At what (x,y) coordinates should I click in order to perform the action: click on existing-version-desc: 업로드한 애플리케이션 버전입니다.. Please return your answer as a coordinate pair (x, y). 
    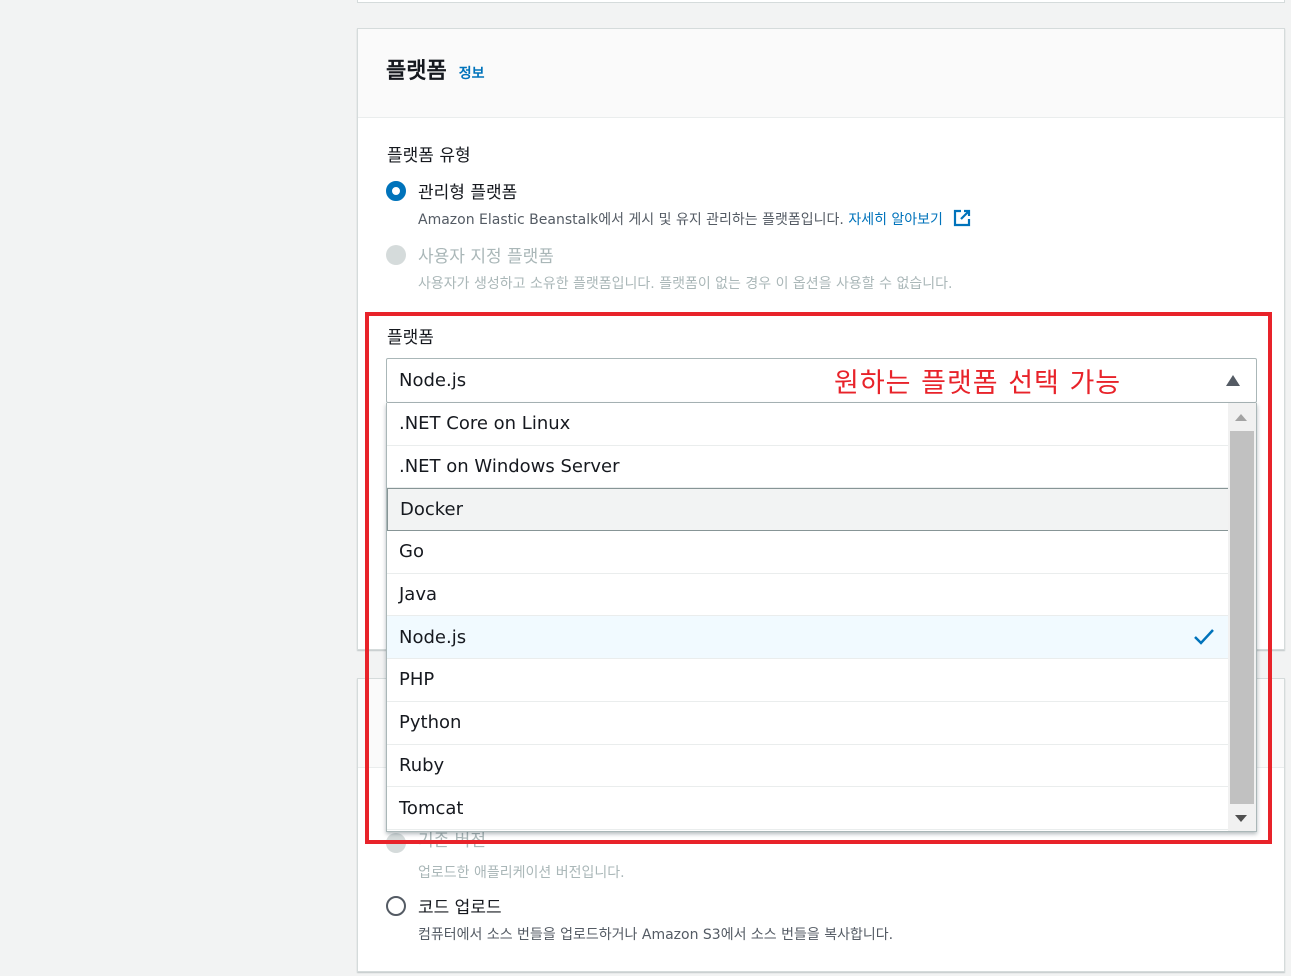
    Looking at the image, I should click on (521, 873).